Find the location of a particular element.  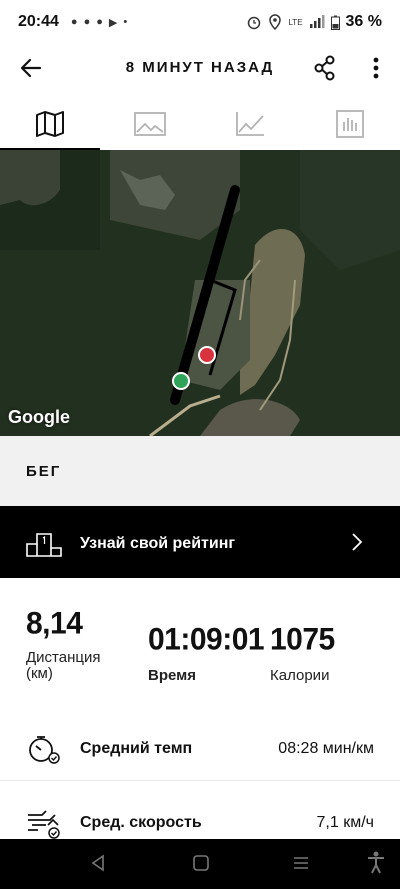

avg-speed-label: Сред. скорость is located at coordinates (141, 822).